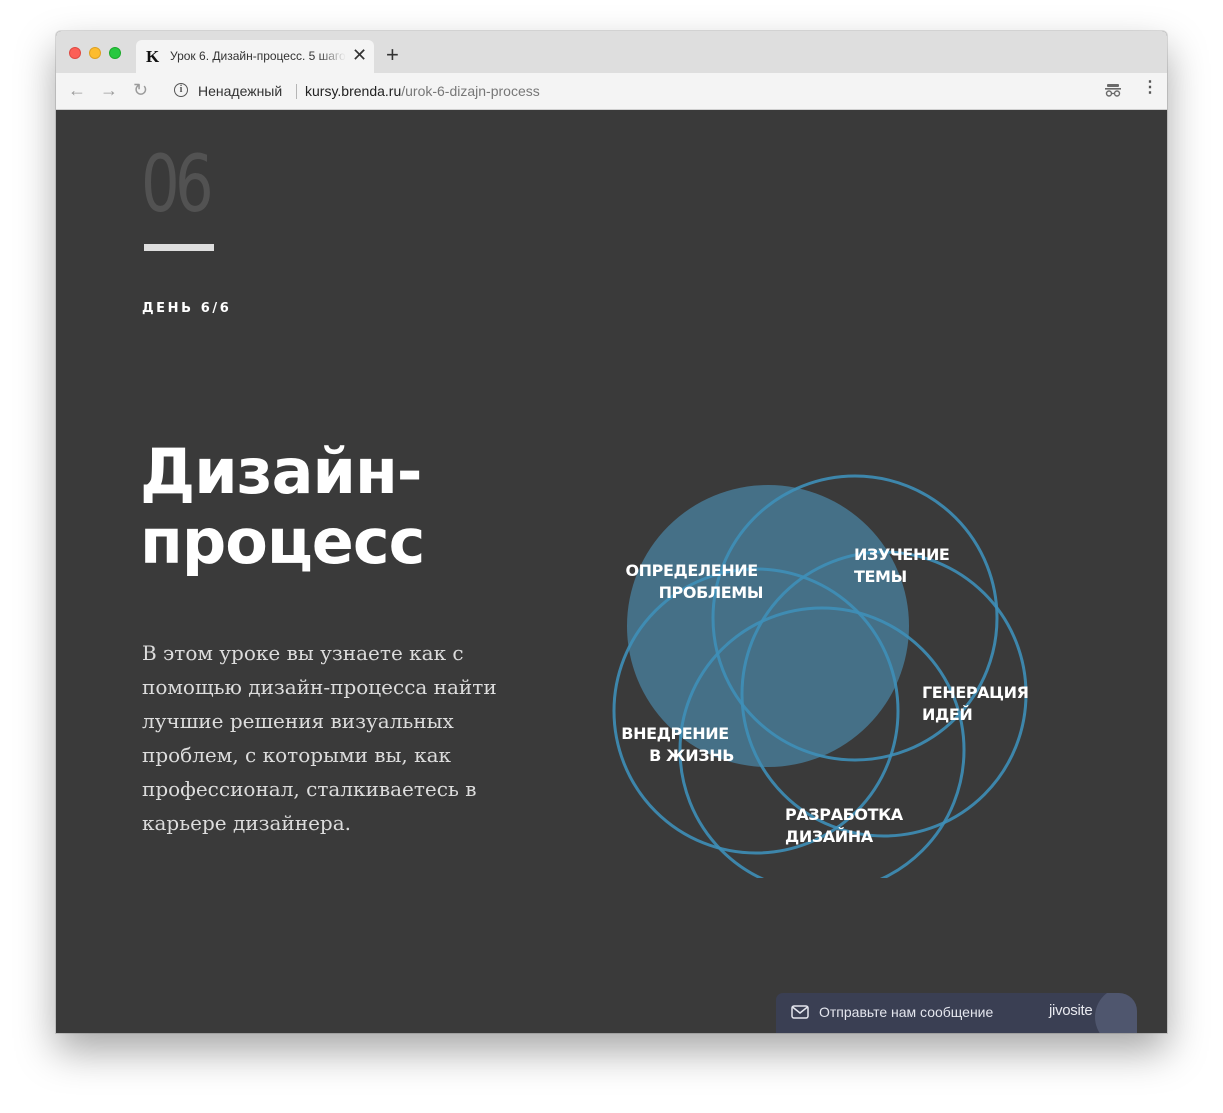  What do you see at coordinates (187, 308) in the screenshot?
I see `day-label: ДЕНЬ 6/6` at bounding box center [187, 308].